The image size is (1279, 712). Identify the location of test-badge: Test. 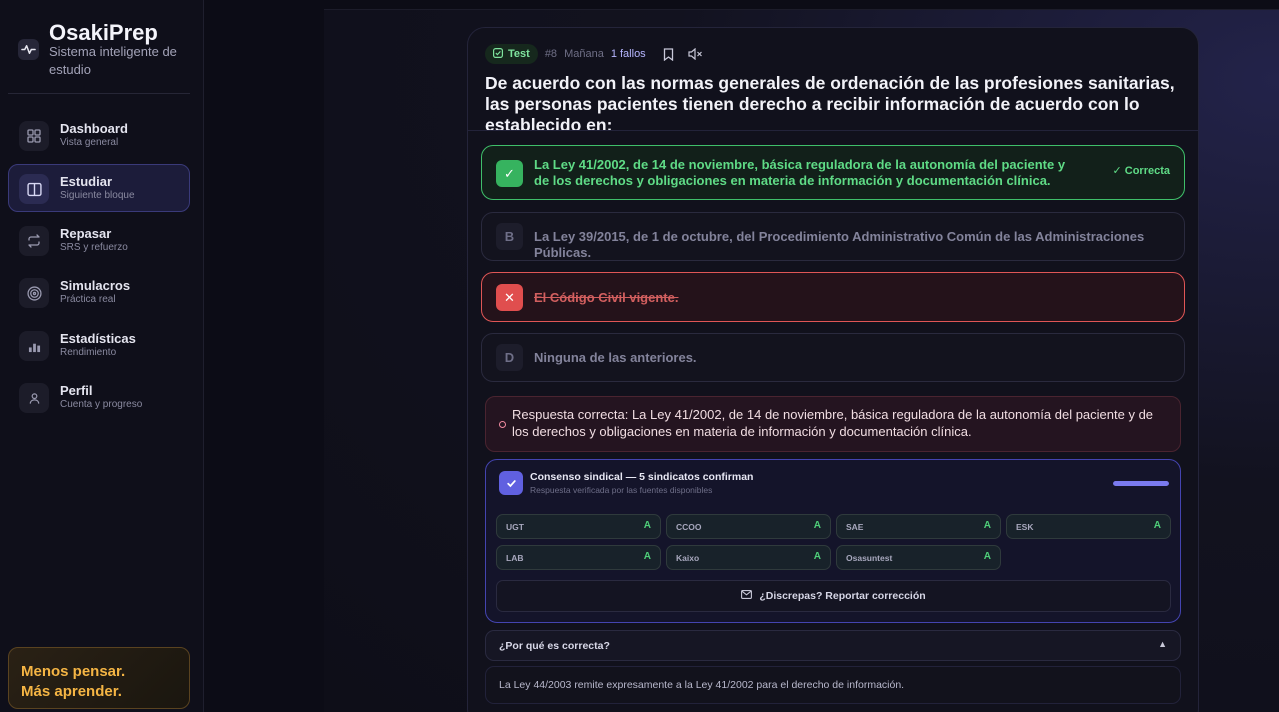
(511, 54).